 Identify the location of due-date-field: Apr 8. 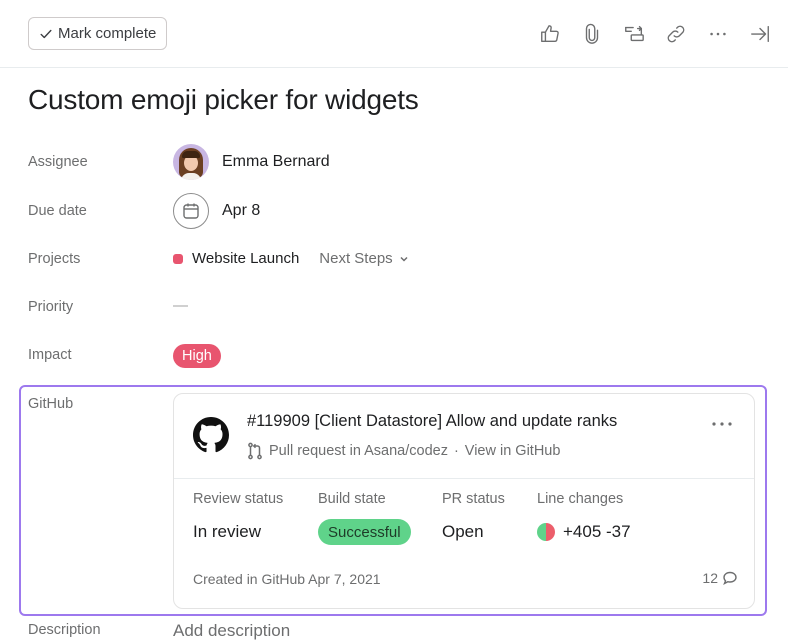
(216, 211).